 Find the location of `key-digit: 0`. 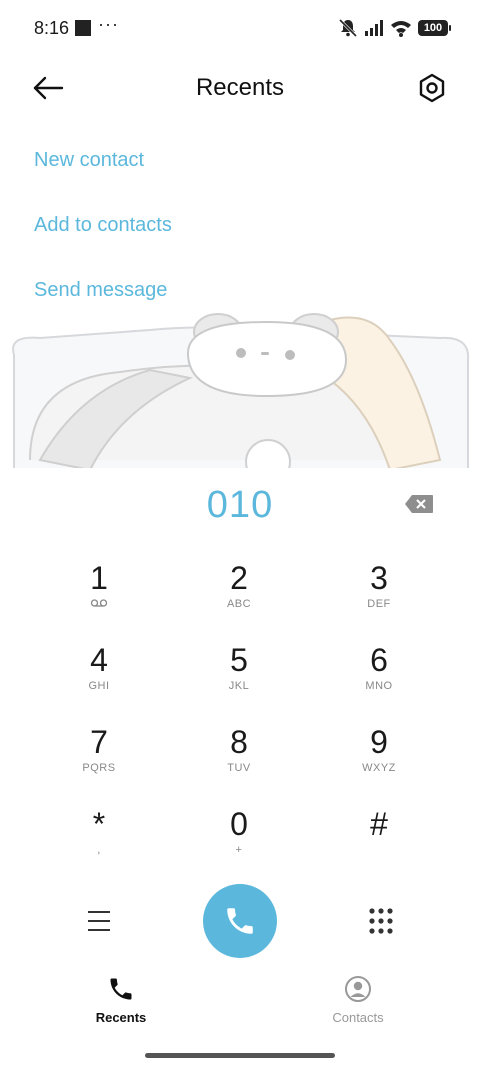

key-digit: 0 is located at coordinates (239, 824).